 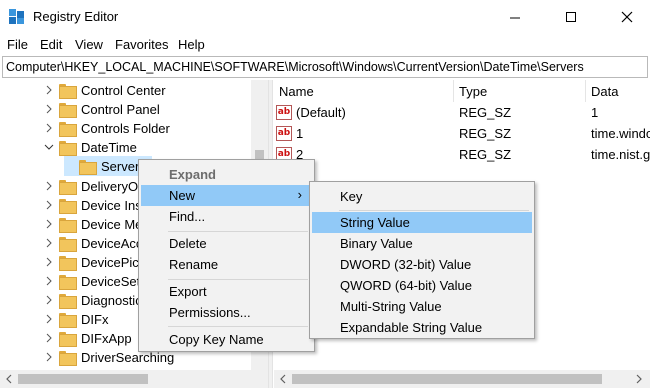 I want to click on context-rename: Rename, so click(x=226, y=264).